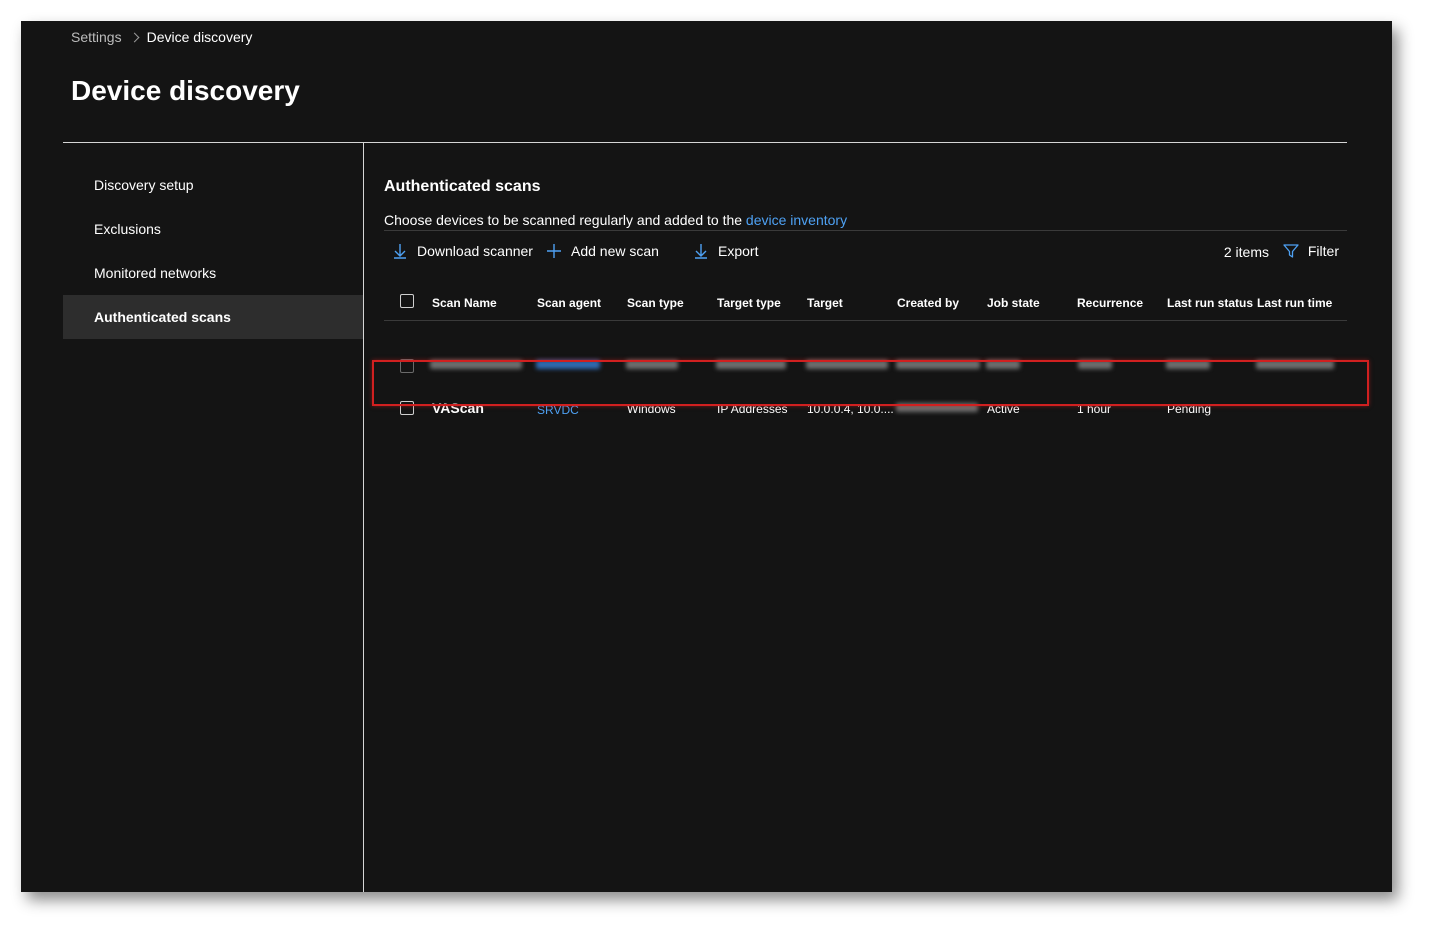 Image resolution: width=1434 pixels, height=934 pixels. What do you see at coordinates (554, 251) in the screenshot?
I see `plus-icon` at bounding box center [554, 251].